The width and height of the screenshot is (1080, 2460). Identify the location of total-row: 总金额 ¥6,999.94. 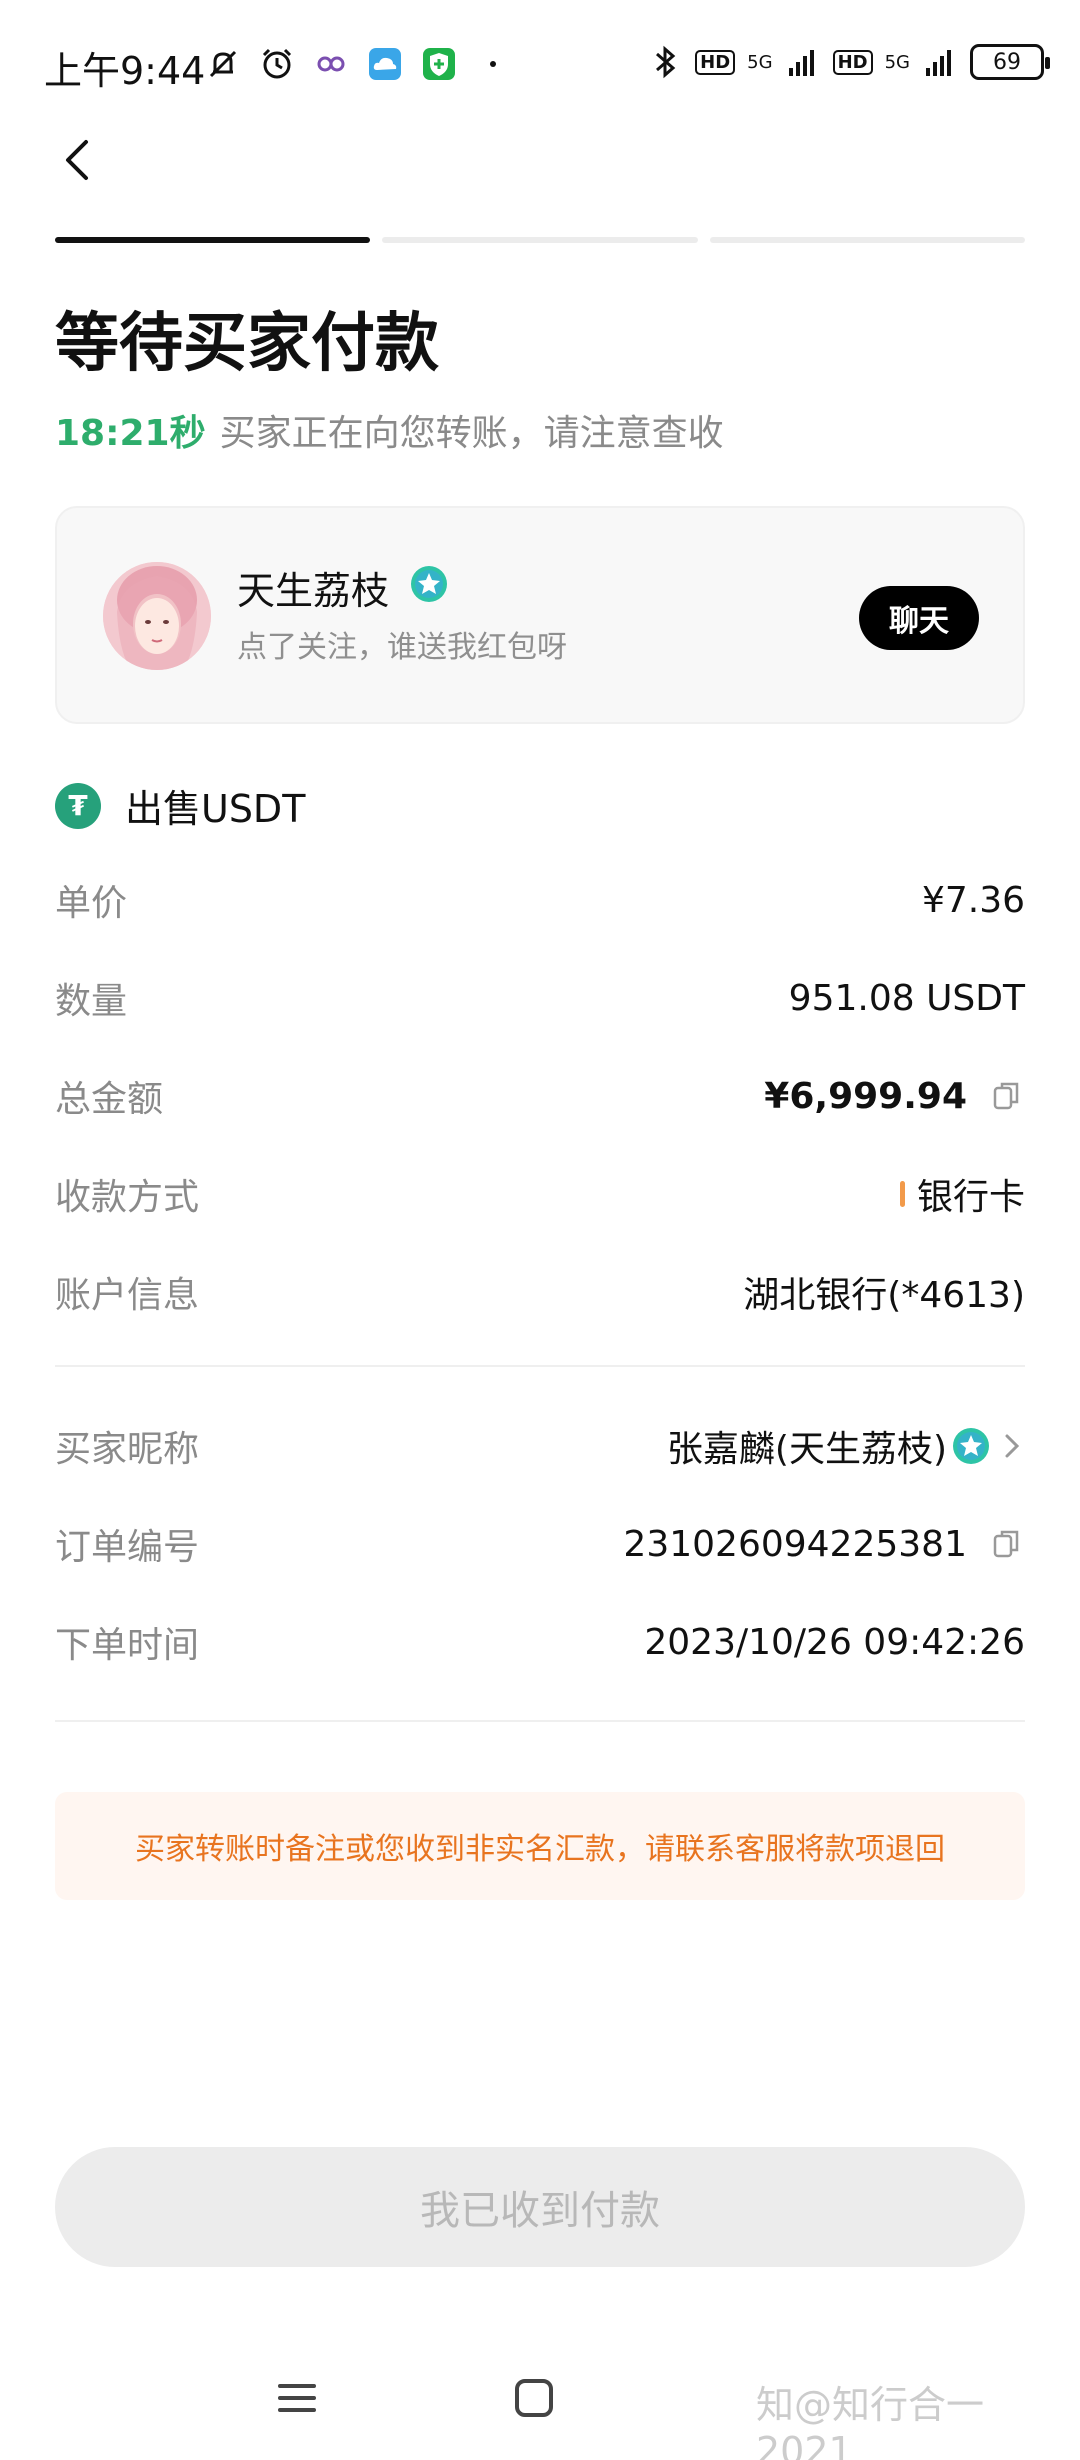
(540, 1096).